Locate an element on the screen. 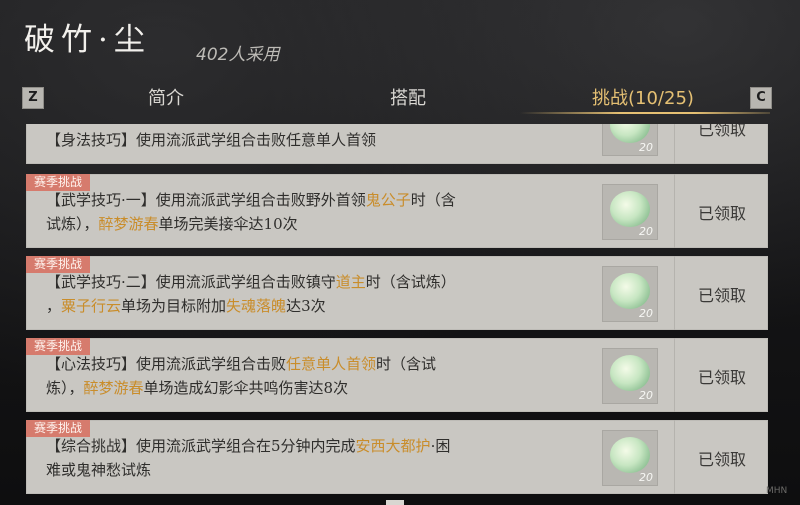 This screenshot has height=505, width=800. text-segment: 时（含试炼） is located at coordinates (410, 282).